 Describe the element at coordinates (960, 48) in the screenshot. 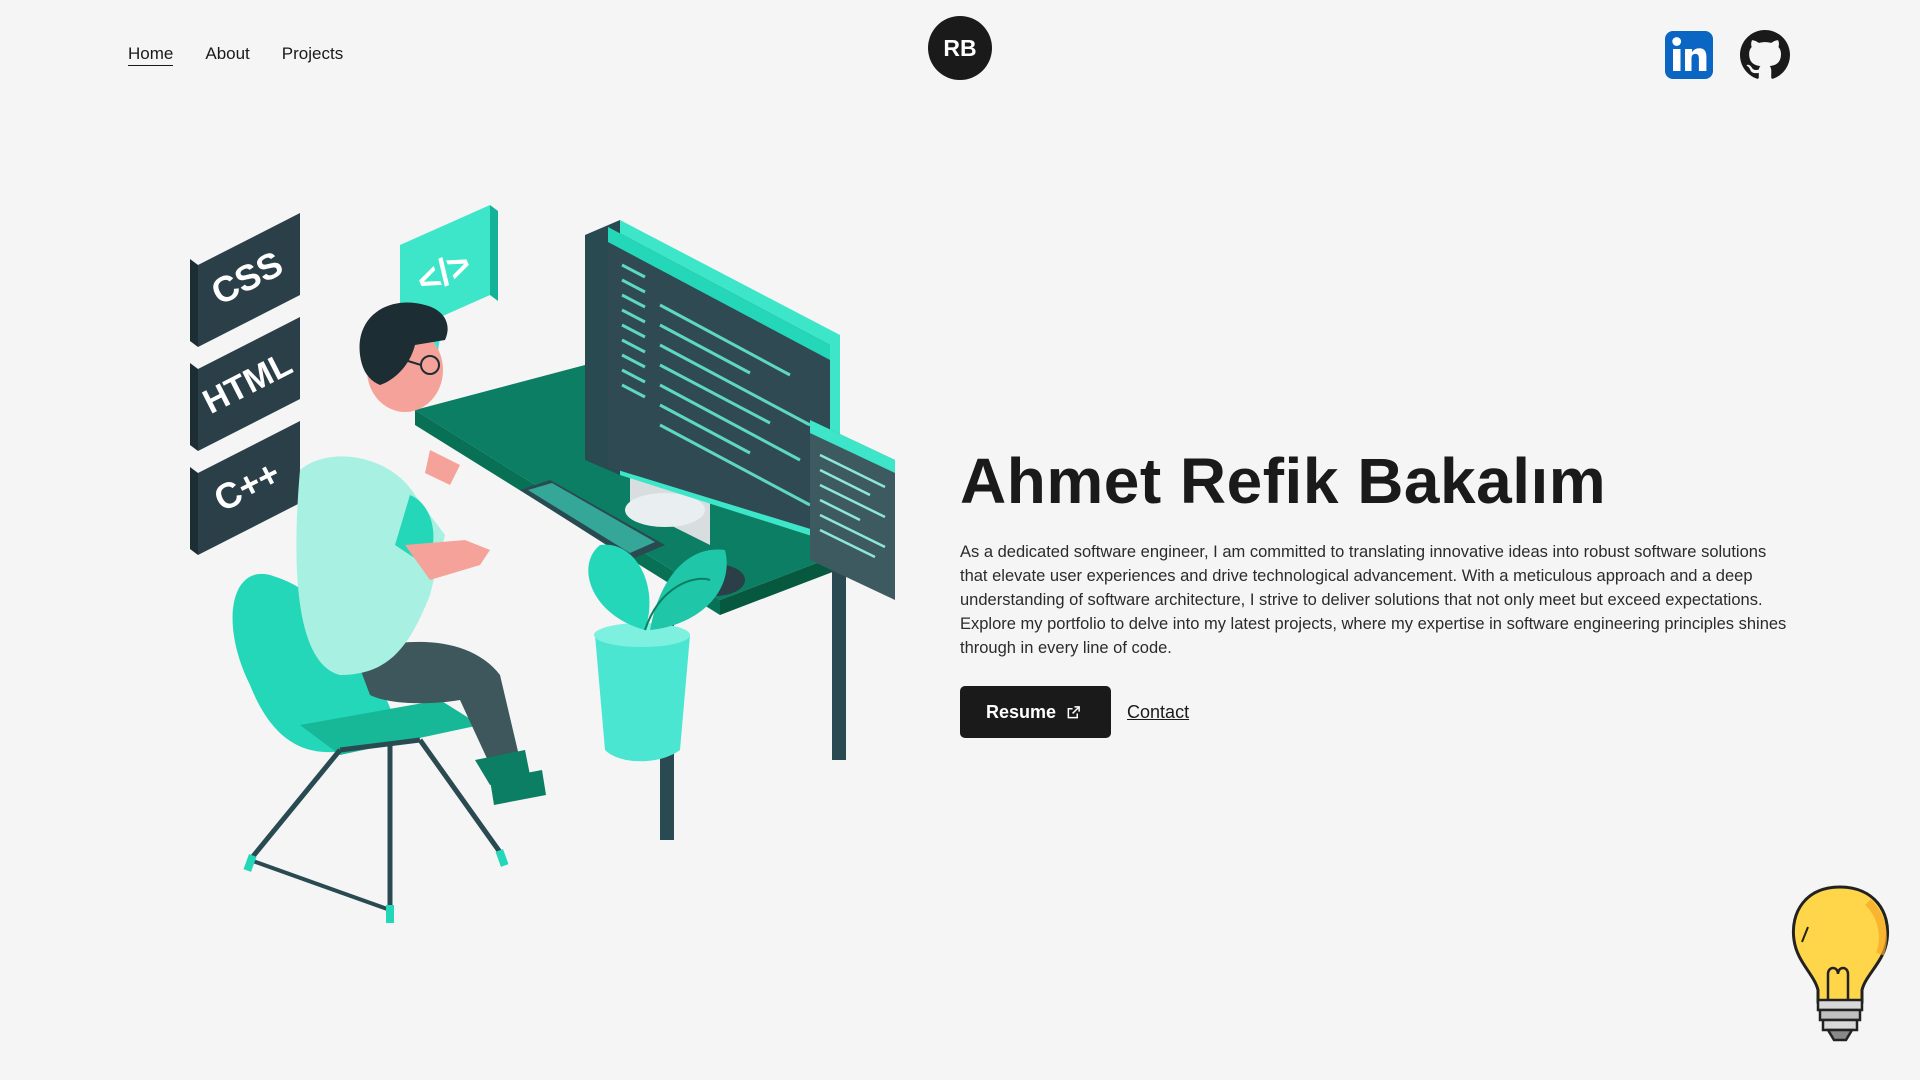

I see `site-logo: RB` at that location.